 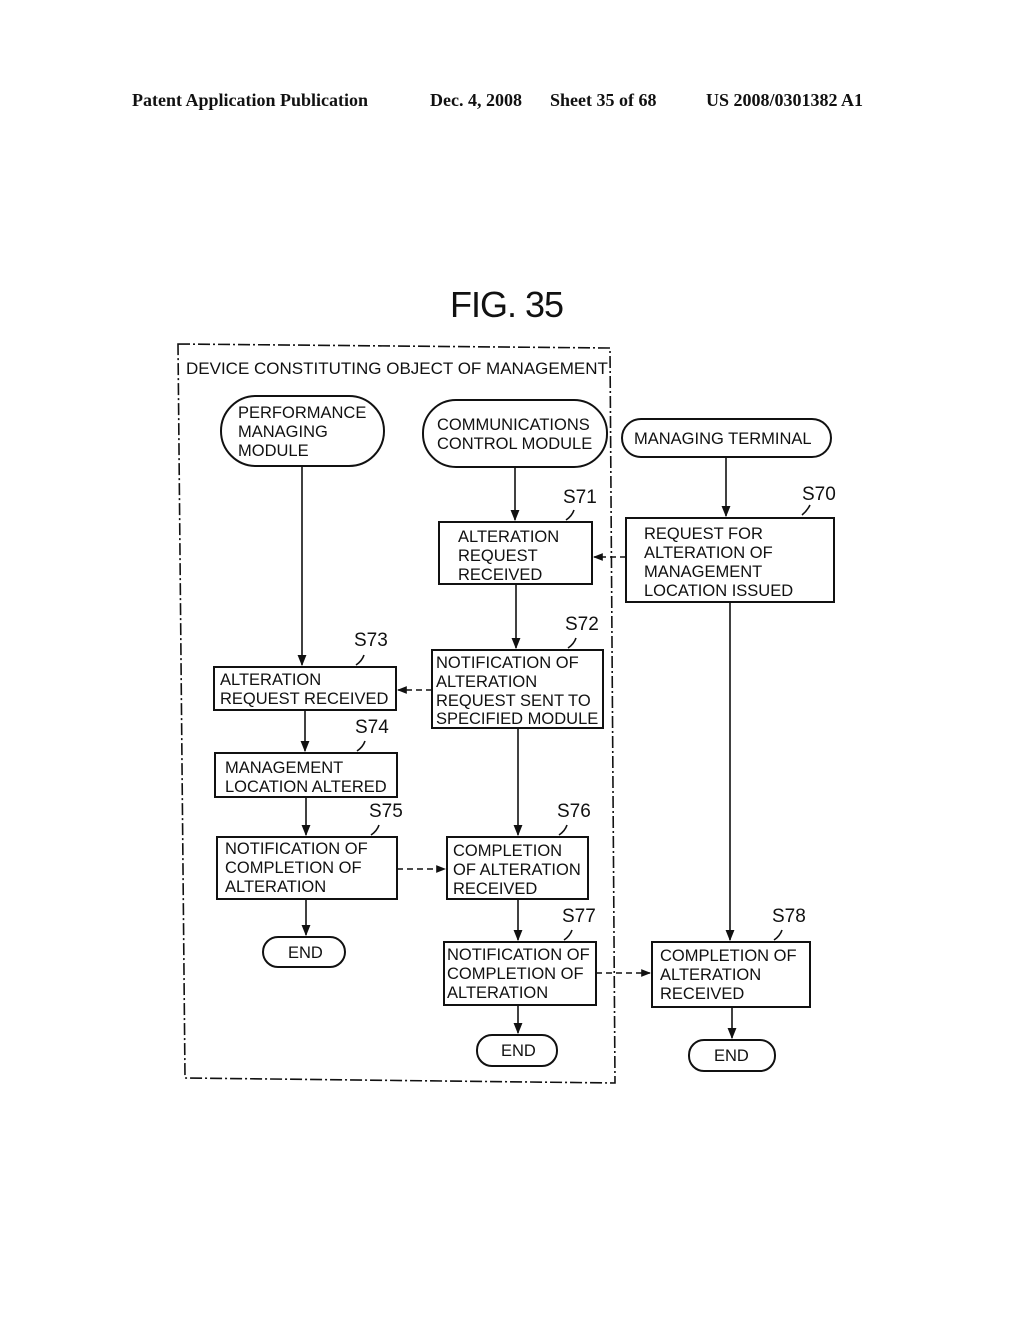 What do you see at coordinates (579, 916) in the screenshot?
I see `svg-text: S77` at bounding box center [579, 916].